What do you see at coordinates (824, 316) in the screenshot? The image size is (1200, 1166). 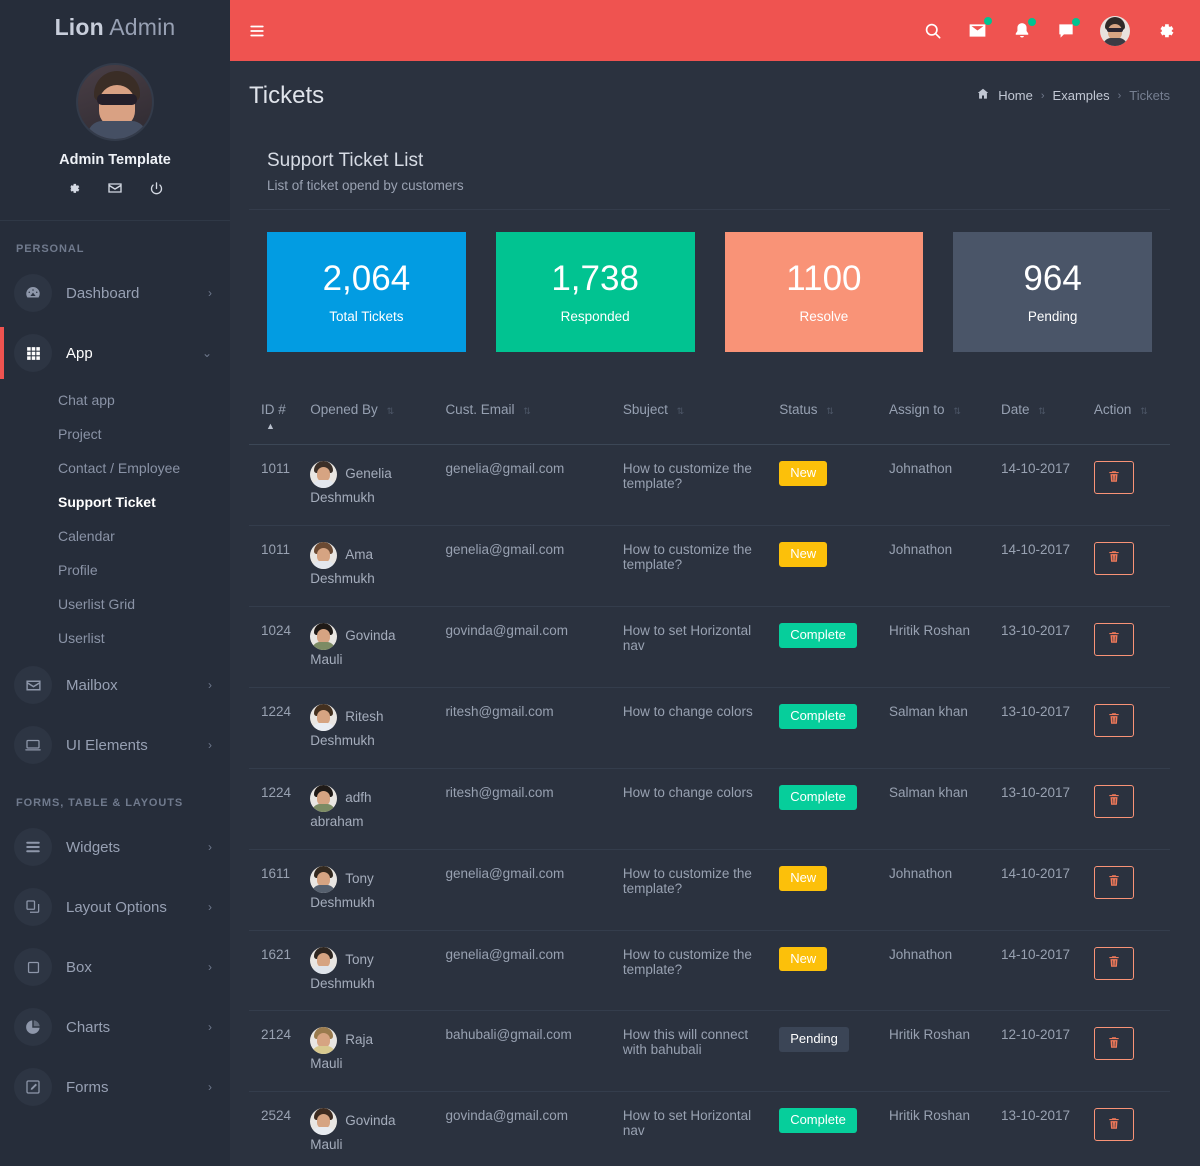 I see `stat-label: Resolve` at bounding box center [824, 316].